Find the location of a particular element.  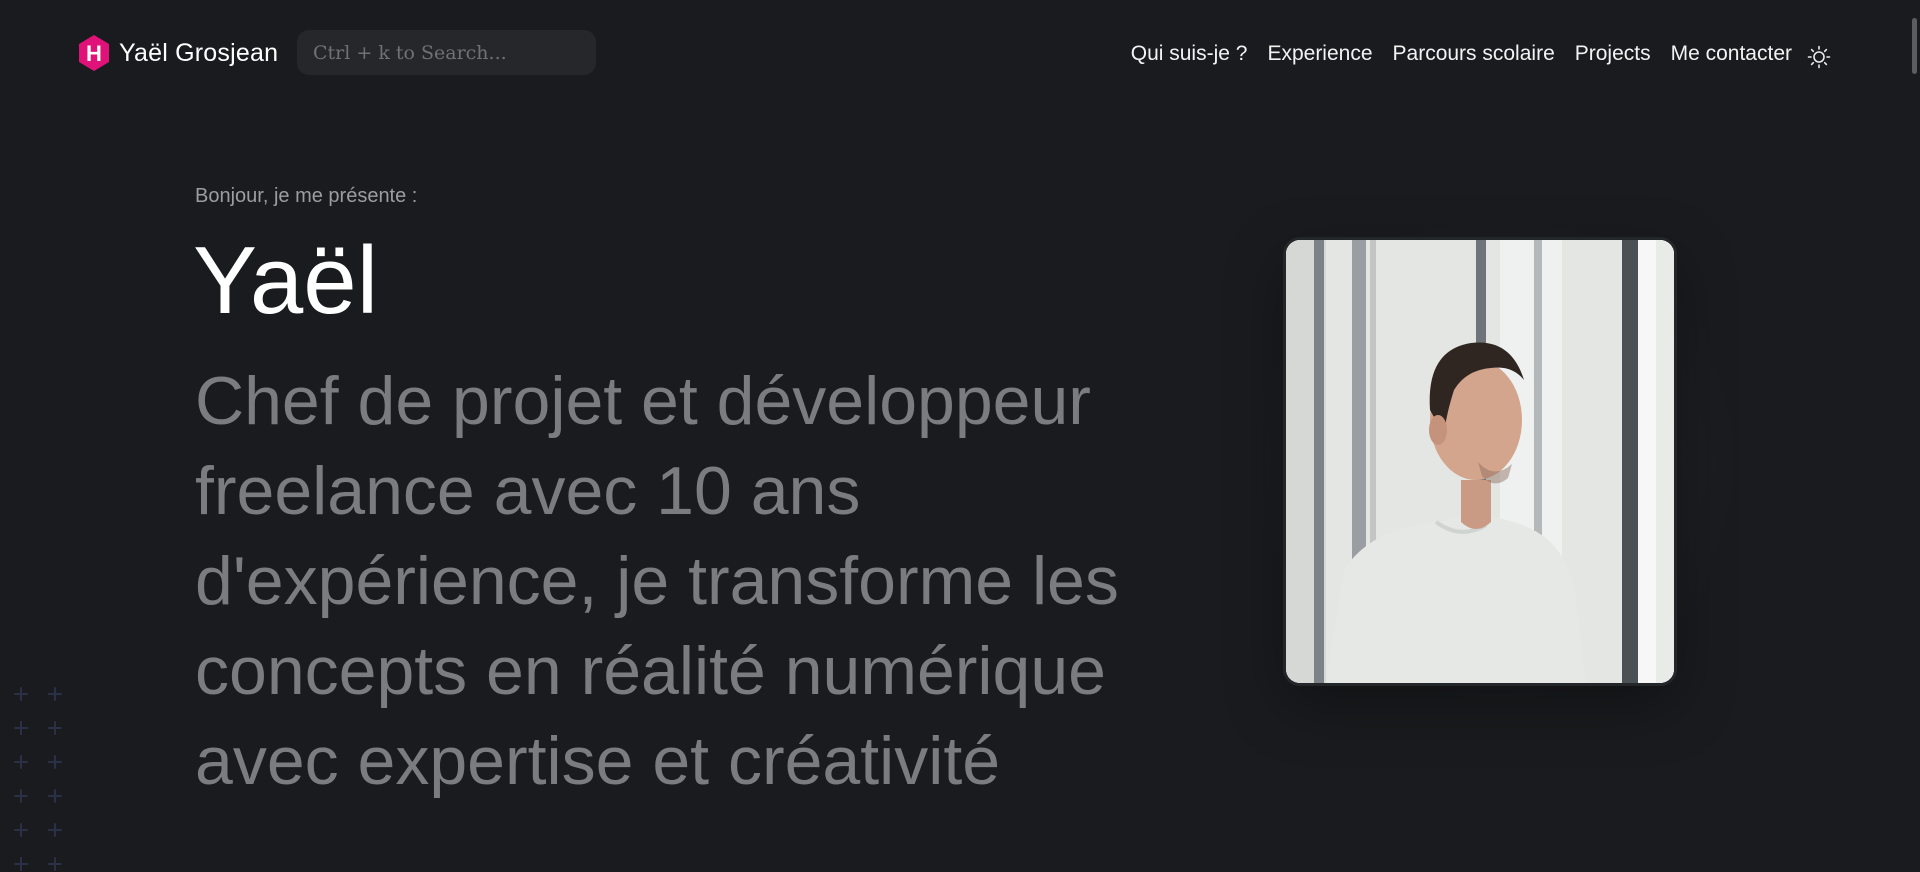

nav-link-qui-suis-je: Qui suis-je ? is located at coordinates (1189, 54).